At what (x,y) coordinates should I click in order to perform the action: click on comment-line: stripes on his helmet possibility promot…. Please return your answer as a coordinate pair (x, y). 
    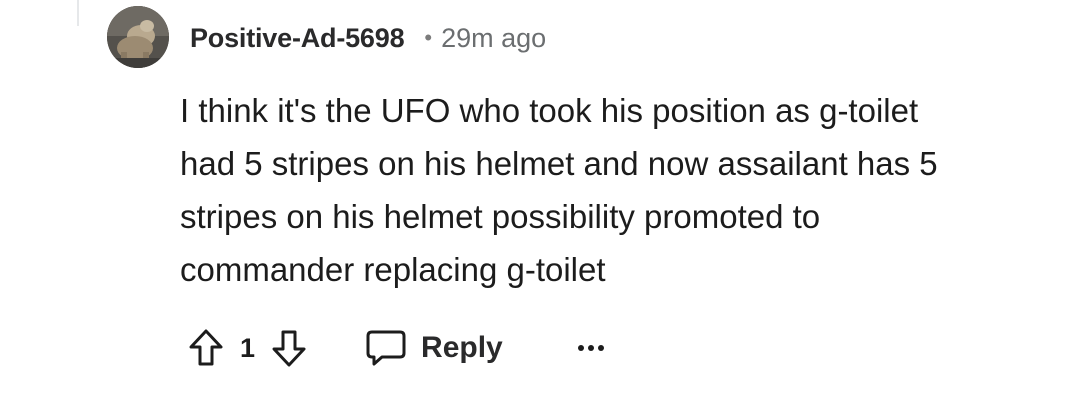
    Looking at the image, I should click on (500, 216).